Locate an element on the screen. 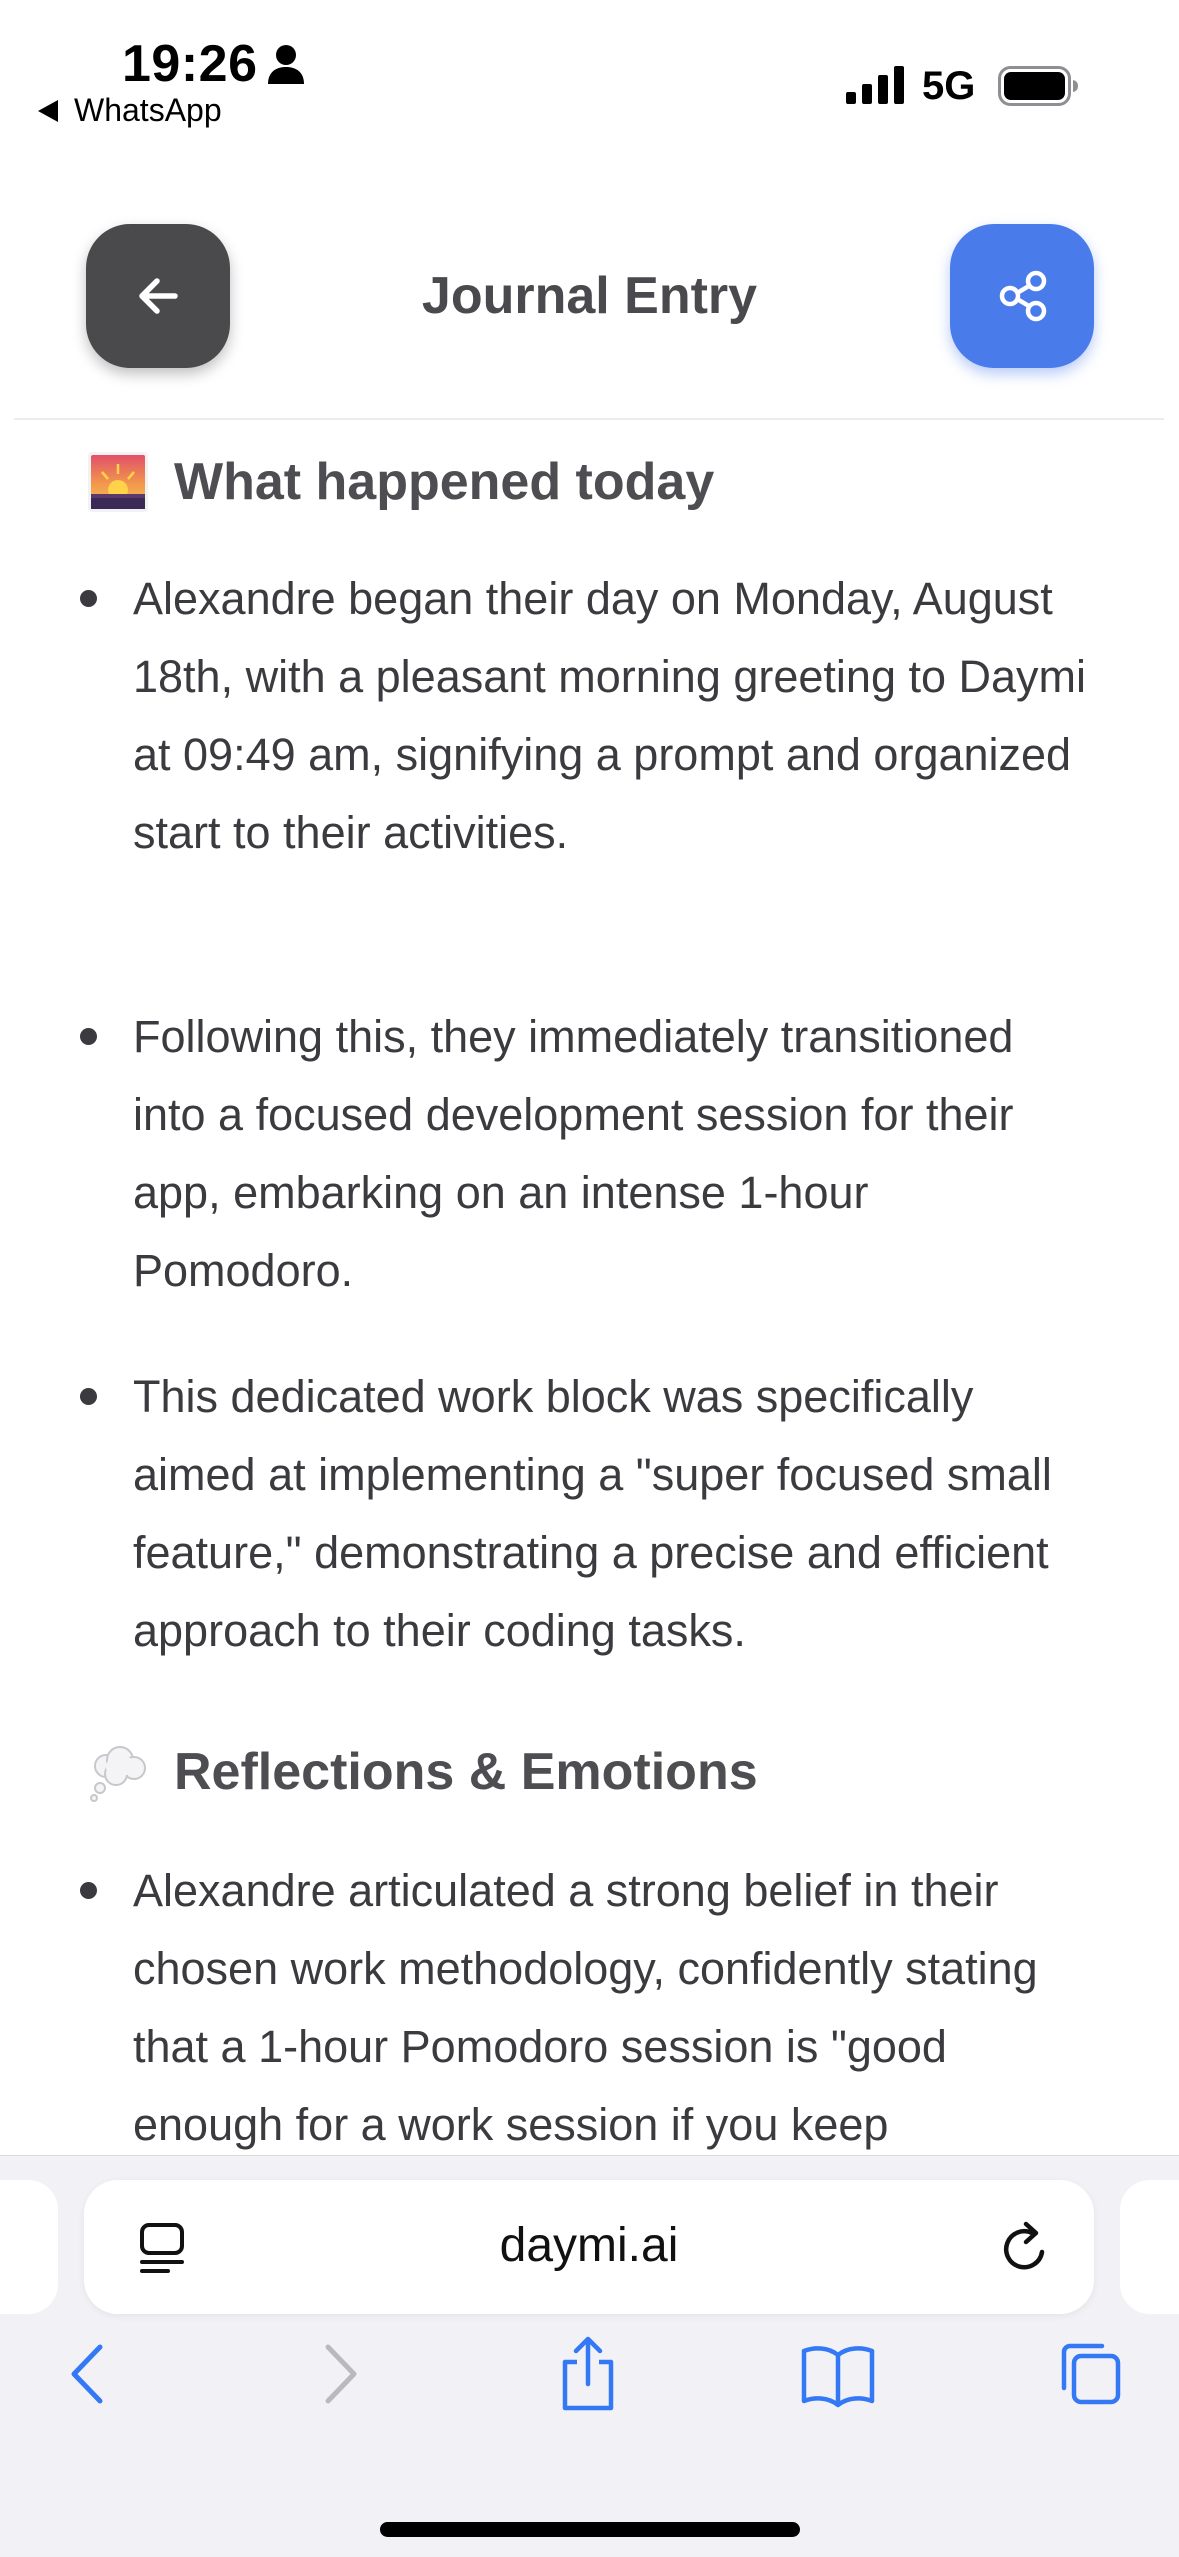  browser-forward-button is located at coordinates (340, 2374).